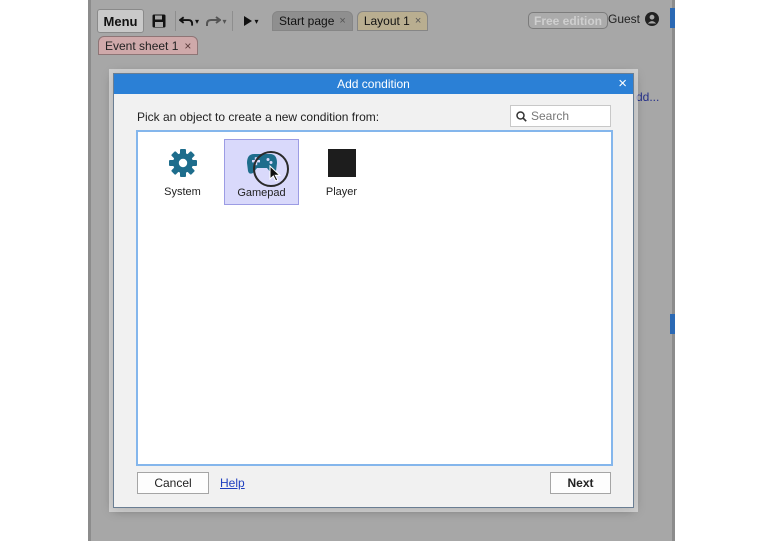  I want to click on dialog-title-bar: Add condition ×, so click(373, 84).